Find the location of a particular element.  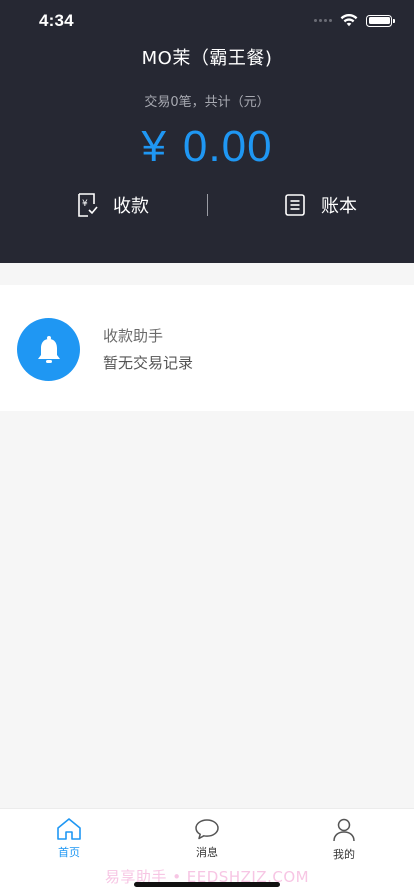

total-amount: ¥0.00 is located at coordinates (207, 147).